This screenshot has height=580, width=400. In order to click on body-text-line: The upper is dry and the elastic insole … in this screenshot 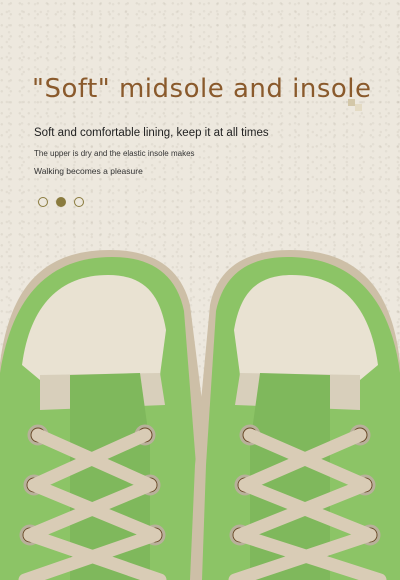, I will do `click(114, 153)`.